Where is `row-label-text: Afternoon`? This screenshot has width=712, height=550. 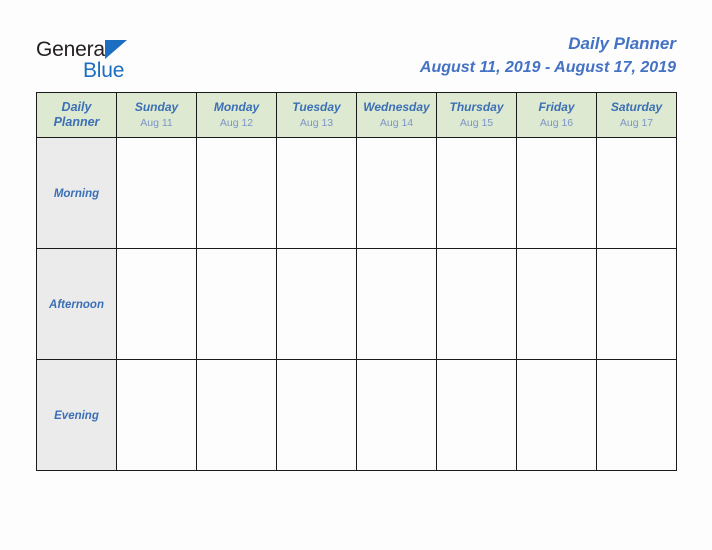
row-label-text: Afternoon is located at coordinates (76, 305).